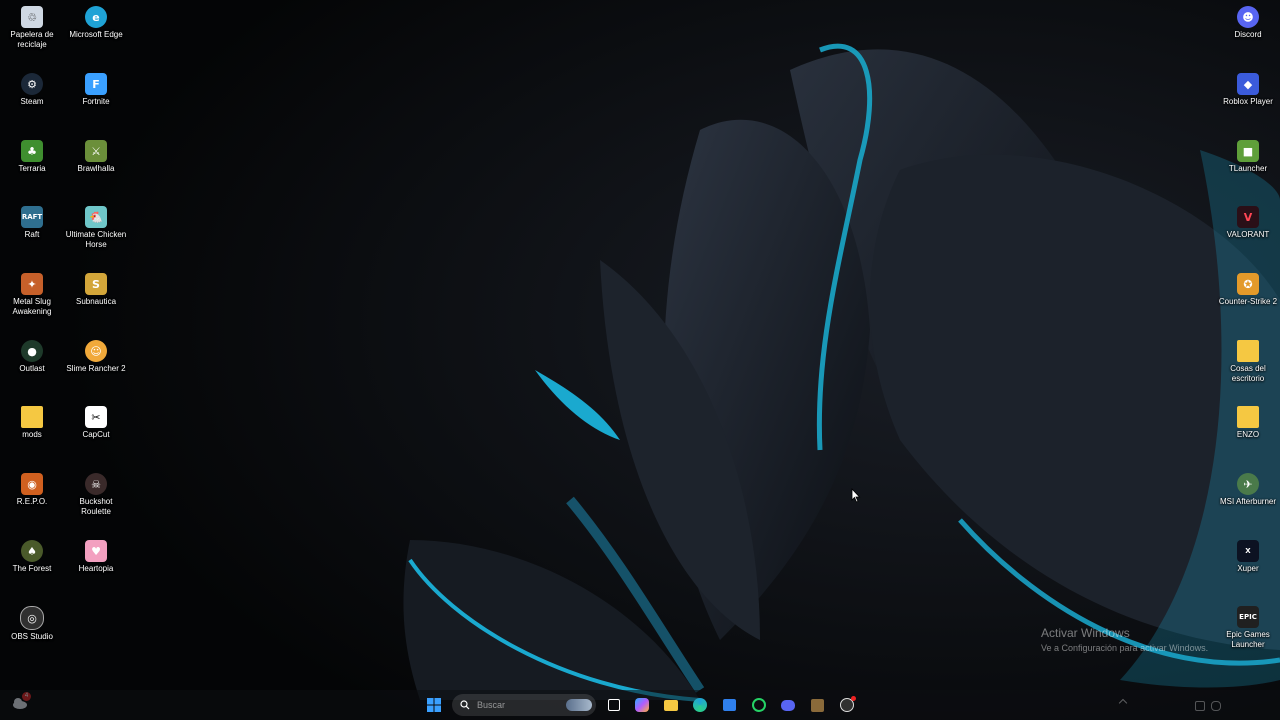 The image size is (1280, 720). I want to click on the-forest-icon: ♠, so click(32, 551).